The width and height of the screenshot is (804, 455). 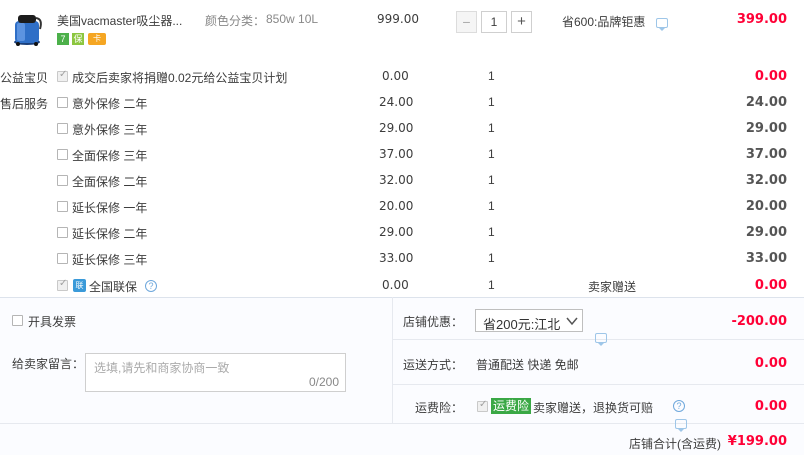 What do you see at coordinates (604, 22) in the screenshot?
I see `promotion-text: 省600:品牌钜惠` at bounding box center [604, 22].